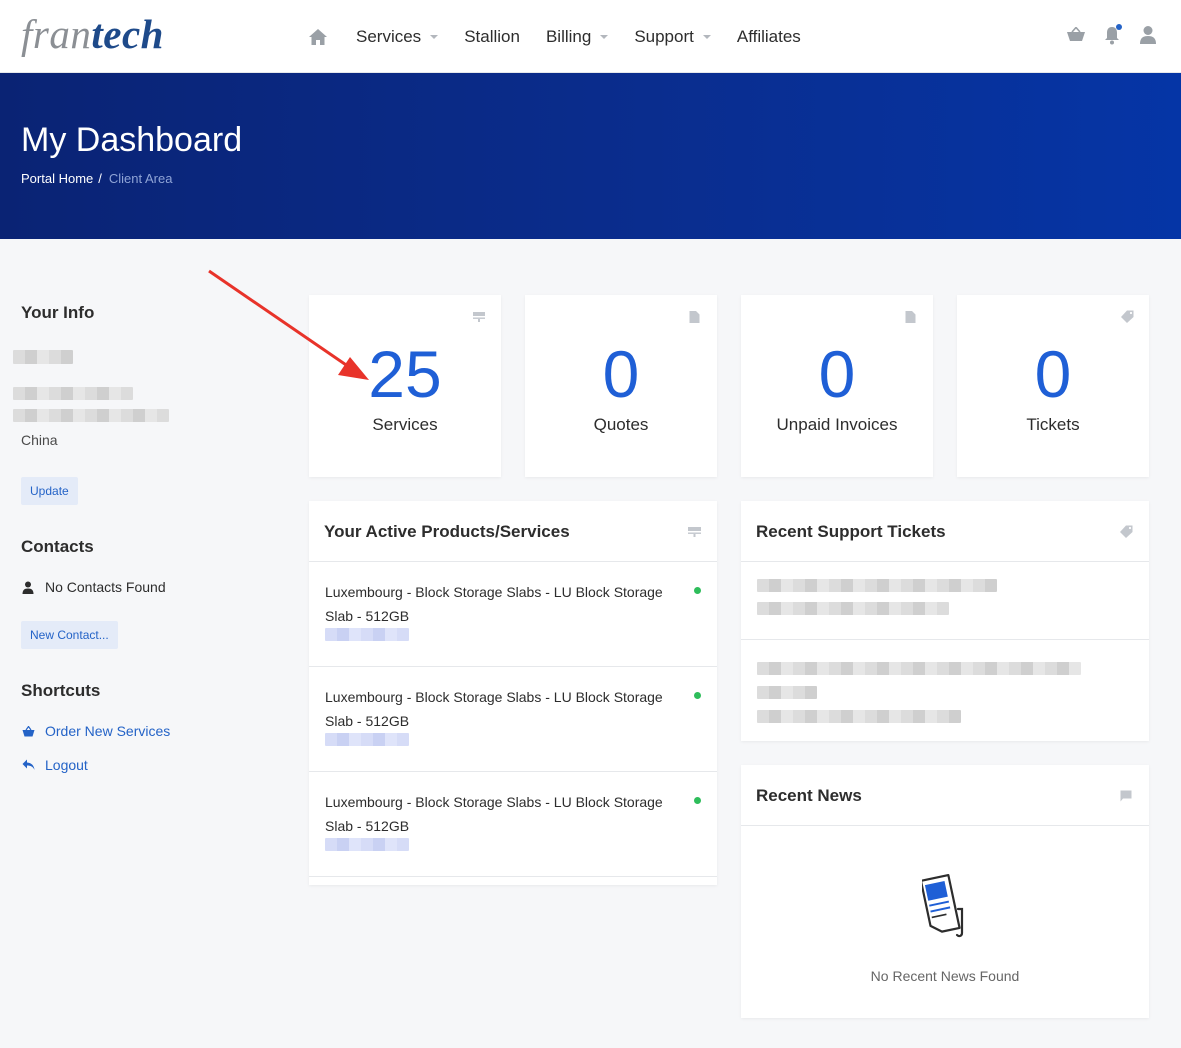 The width and height of the screenshot is (1181, 1048). I want to click on nav-stallion: Stallion, so click(492, 37).